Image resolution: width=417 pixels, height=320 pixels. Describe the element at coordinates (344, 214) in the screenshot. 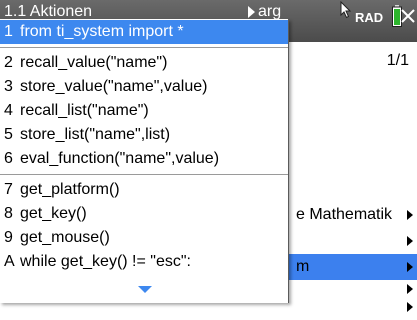

I see `doc-menu-row-label: e Mathematik` at that location.